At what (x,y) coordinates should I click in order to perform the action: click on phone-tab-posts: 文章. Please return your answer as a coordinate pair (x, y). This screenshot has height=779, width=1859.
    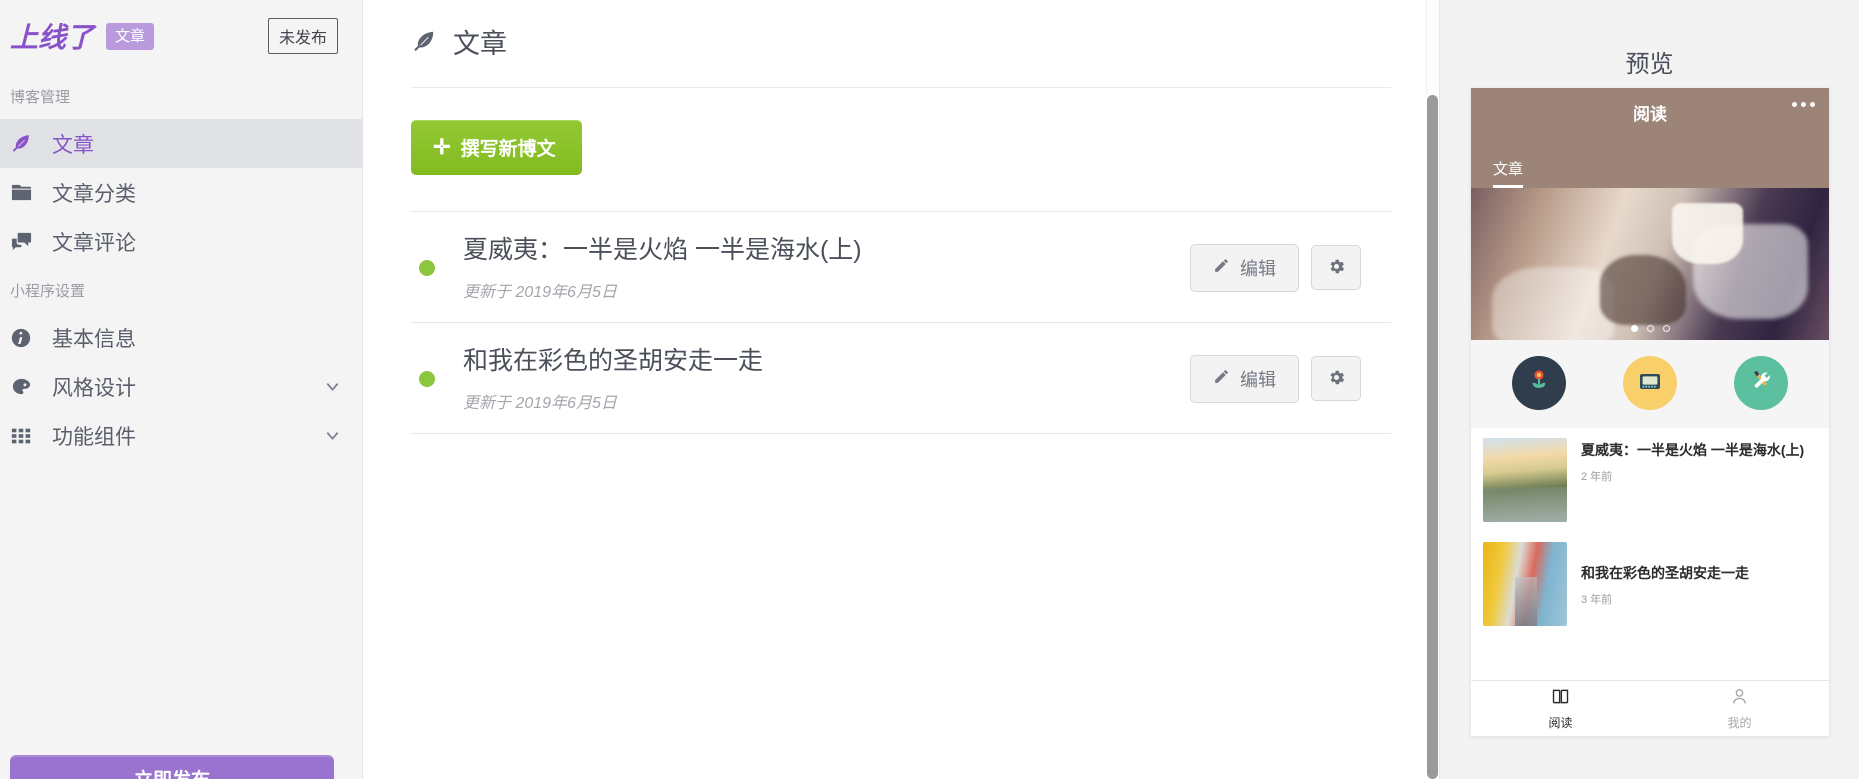
    Looking at the image, I should click on (1508, 173).